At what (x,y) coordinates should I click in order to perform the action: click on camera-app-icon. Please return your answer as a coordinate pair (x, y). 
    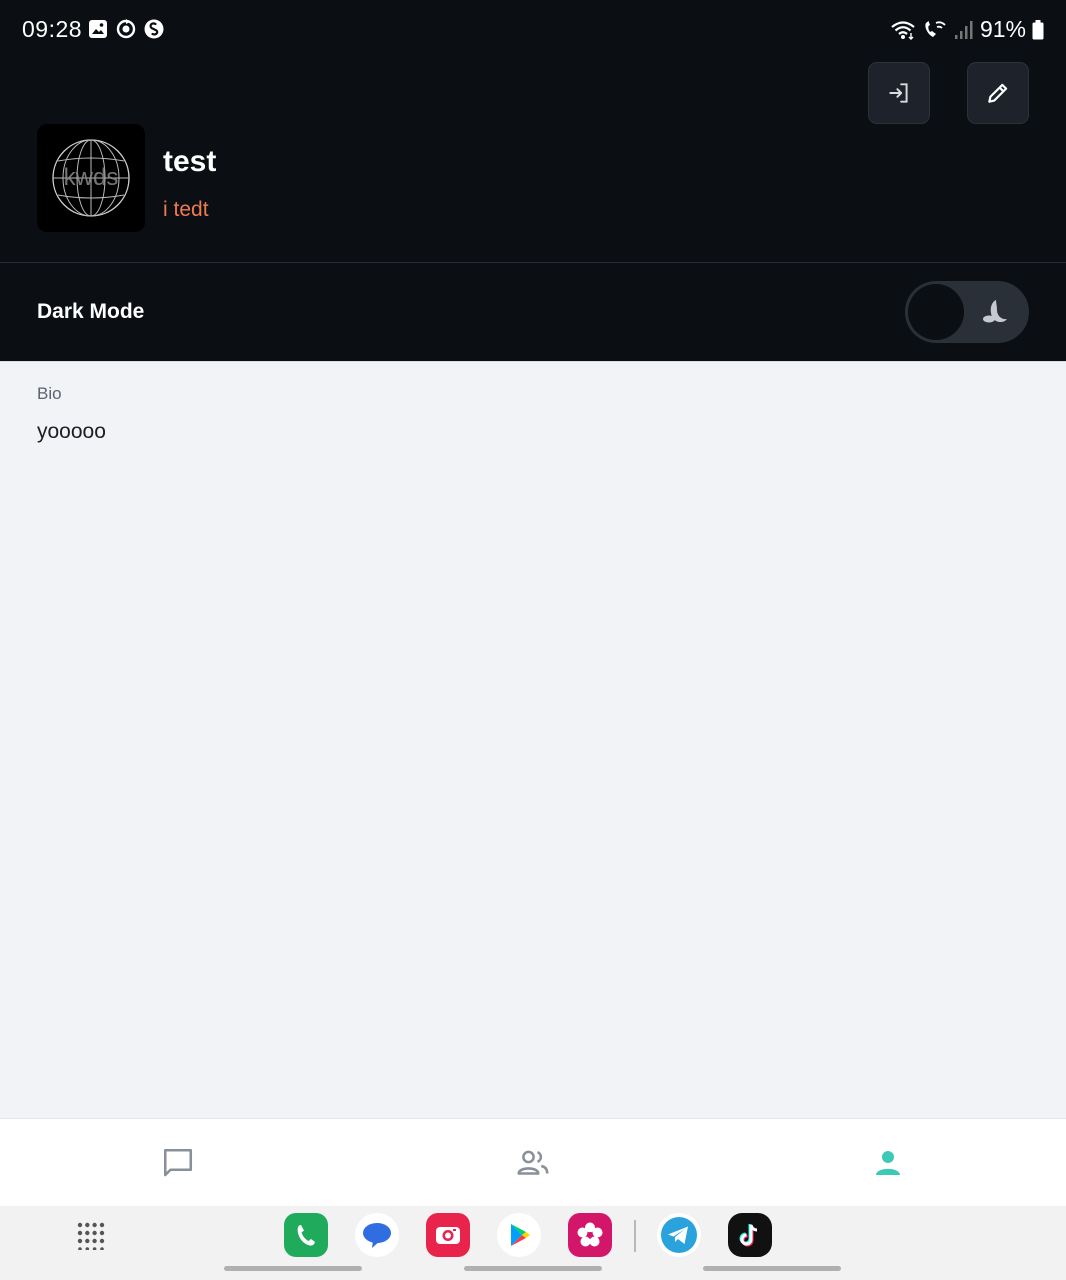
    Looking at the image, I should click on (448, 1235).